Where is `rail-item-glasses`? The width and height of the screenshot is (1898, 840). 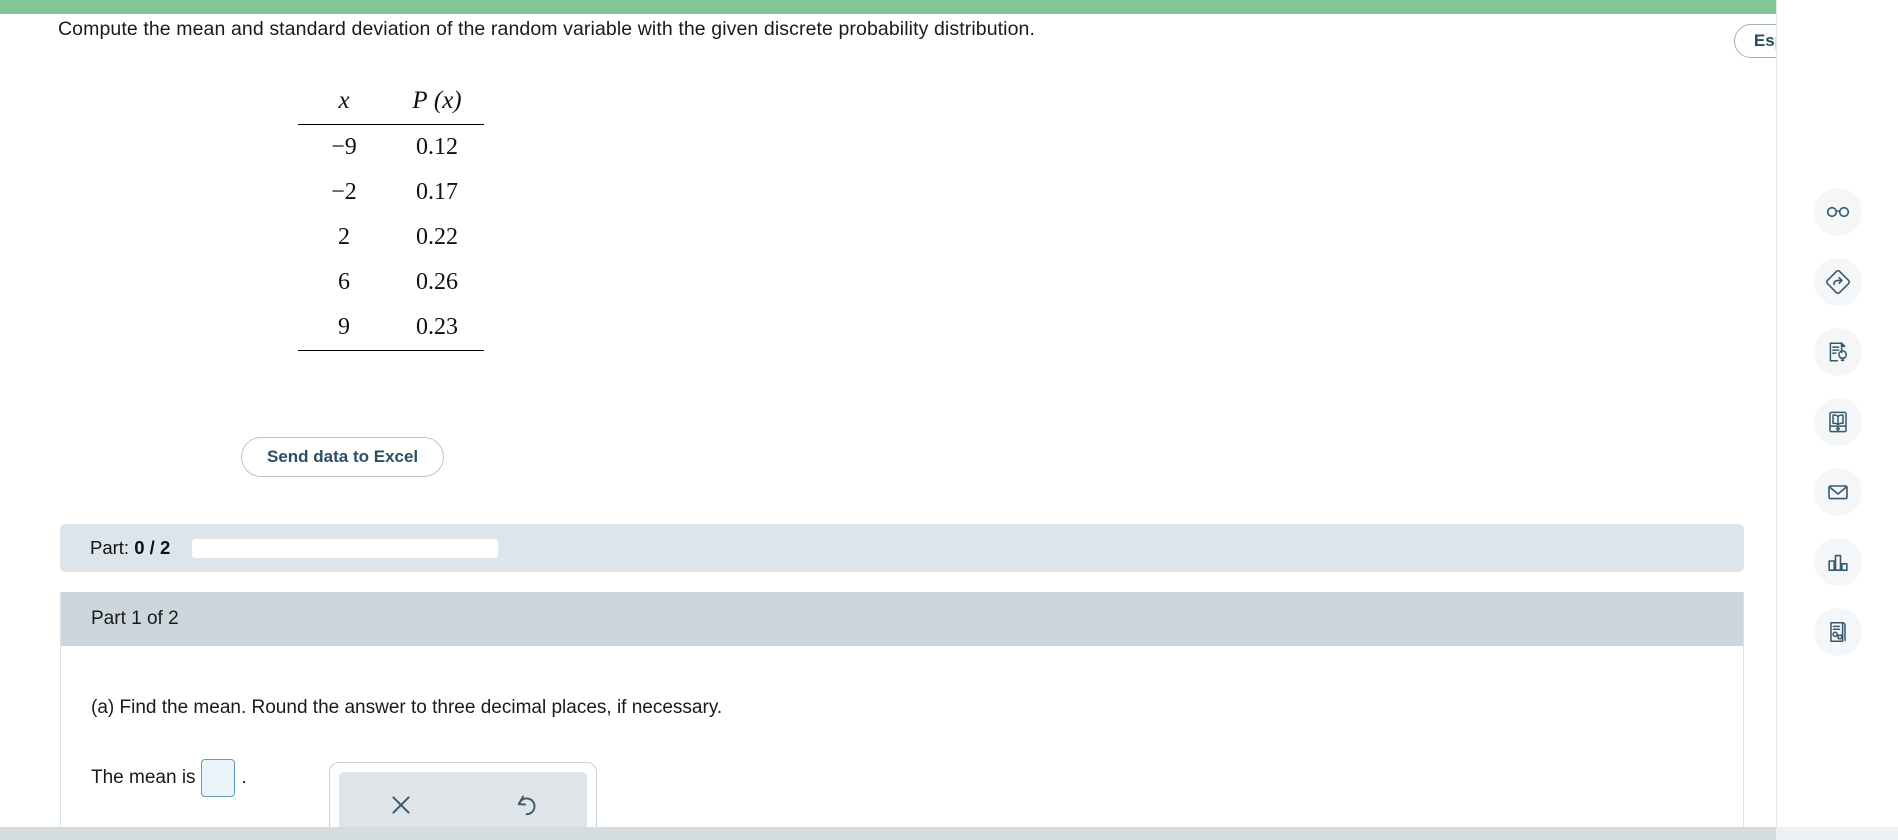
rail-item-glasses is located at coordinates (1837, 212).